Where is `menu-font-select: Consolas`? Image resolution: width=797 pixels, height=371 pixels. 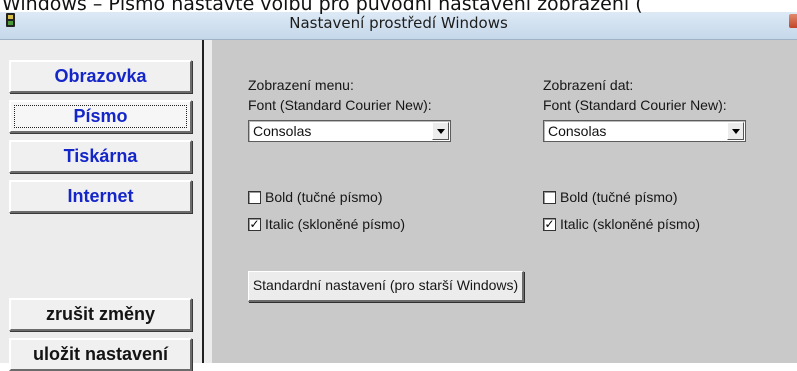 menu-font-select: Consolas is located at coordinates (349, 131).